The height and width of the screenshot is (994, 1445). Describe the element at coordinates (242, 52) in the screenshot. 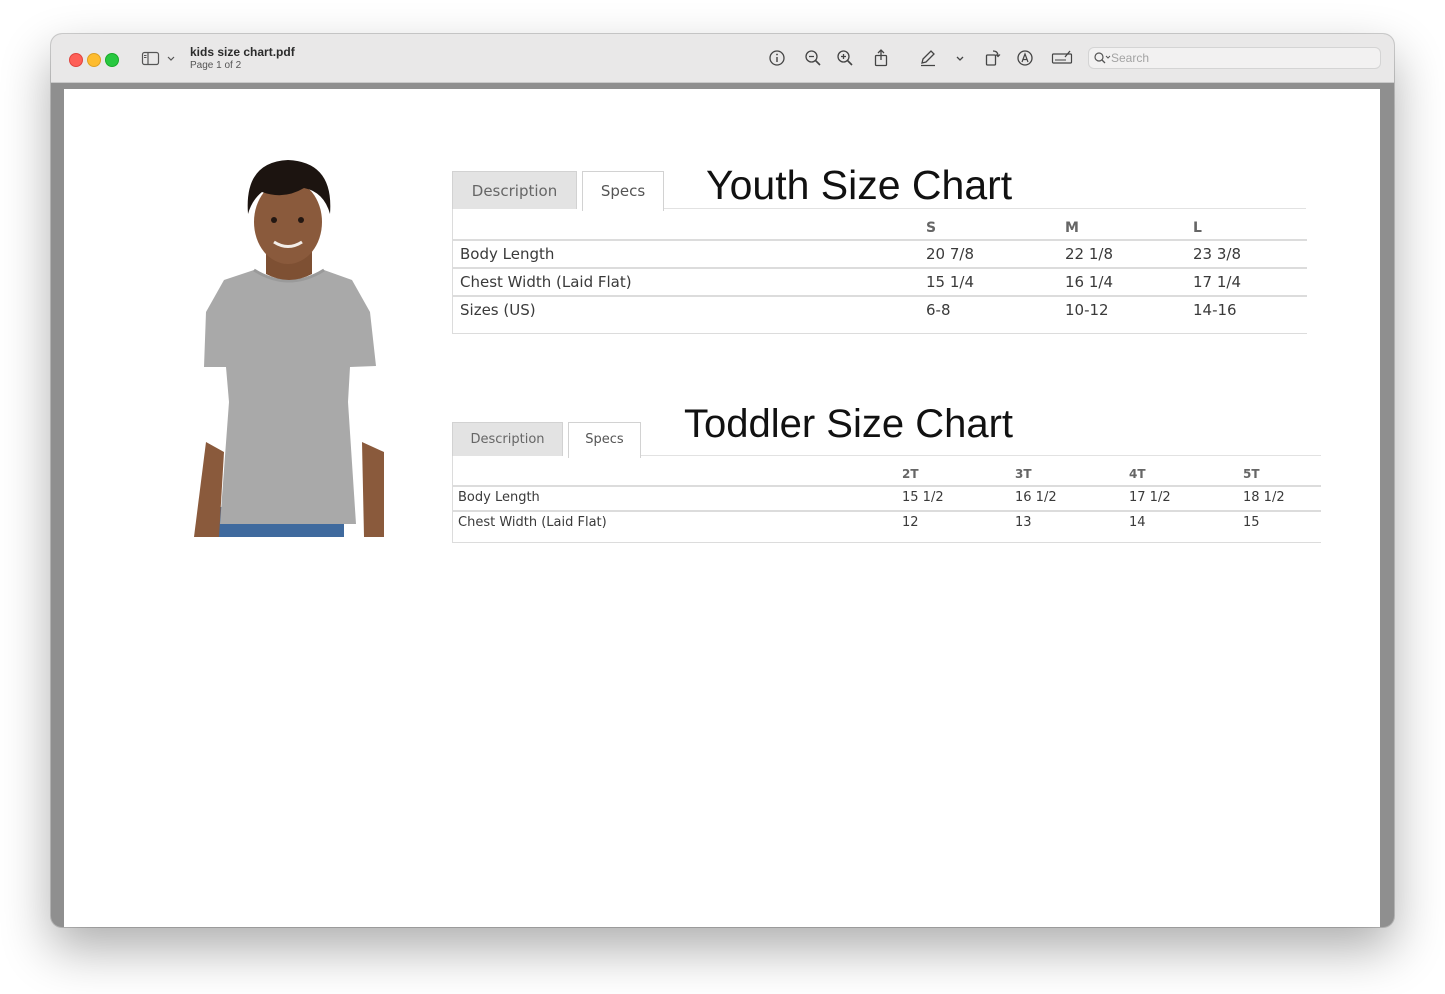

I see `document-title: kids size chart.pdf` at that location.